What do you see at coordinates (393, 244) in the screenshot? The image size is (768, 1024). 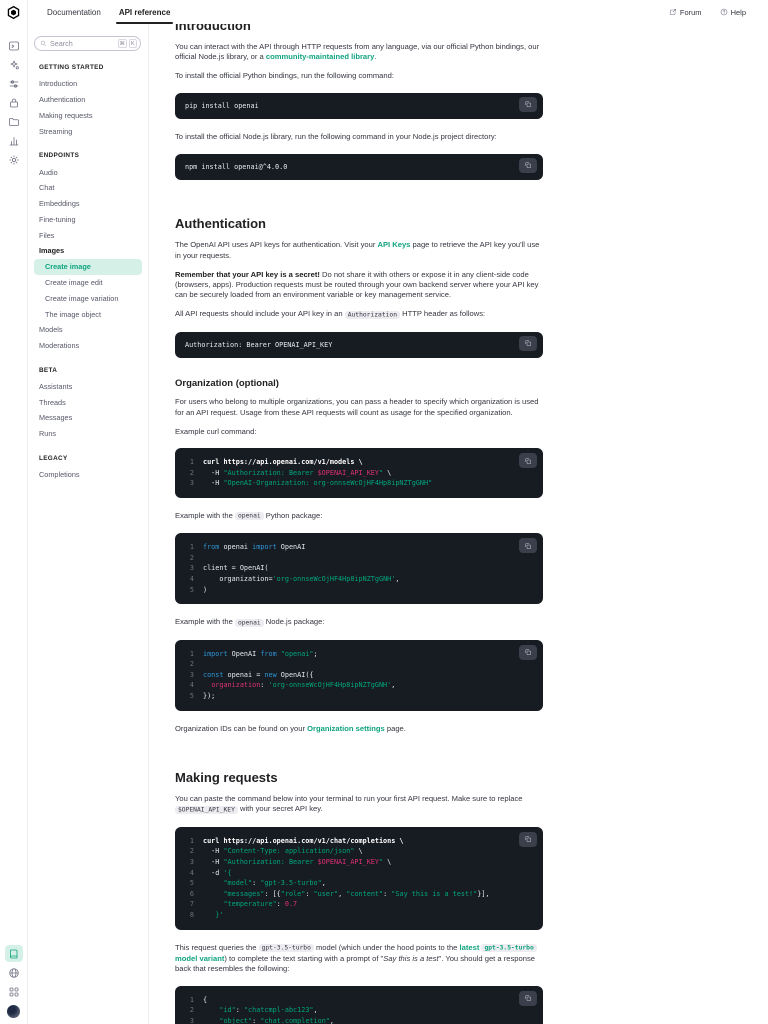 I see `inline-link: API Keys` at bounding box center [393, 244].